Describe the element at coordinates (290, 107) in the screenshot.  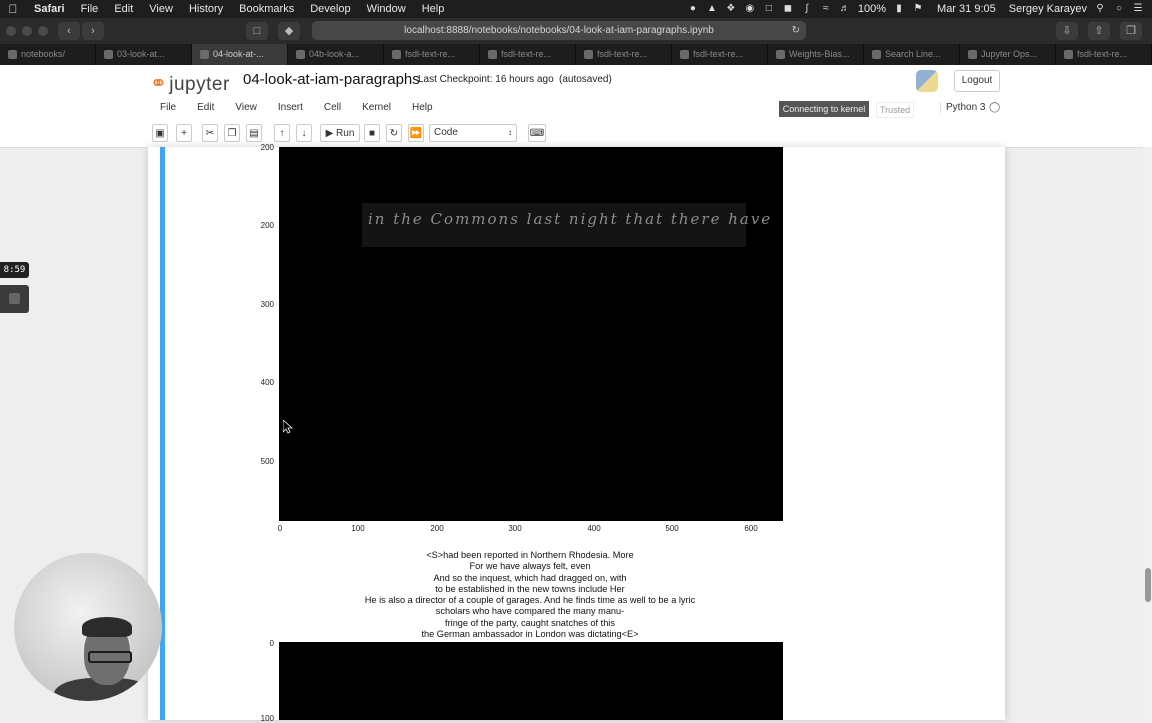
I see `nb-menu-insert: Insert` at that location.